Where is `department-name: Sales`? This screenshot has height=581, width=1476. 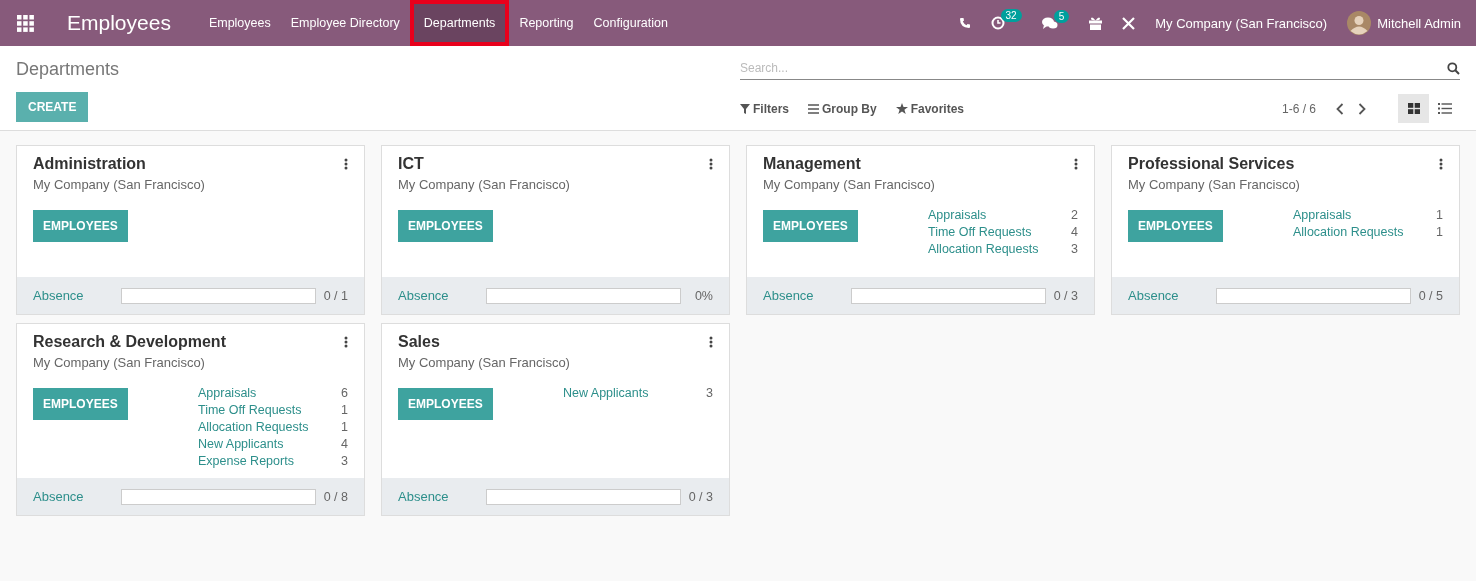
department-name: Sales is located at coordinates (419, 342).